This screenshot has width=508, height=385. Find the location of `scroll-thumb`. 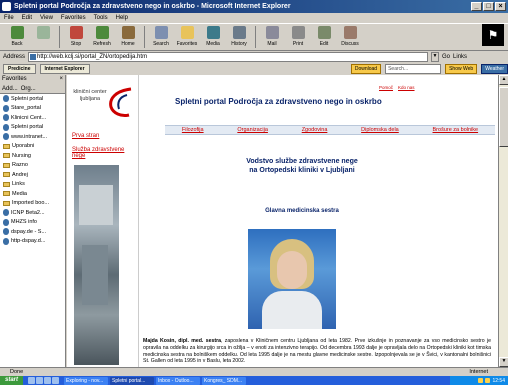

scroll-thumb is located at coordinates (503, 117).